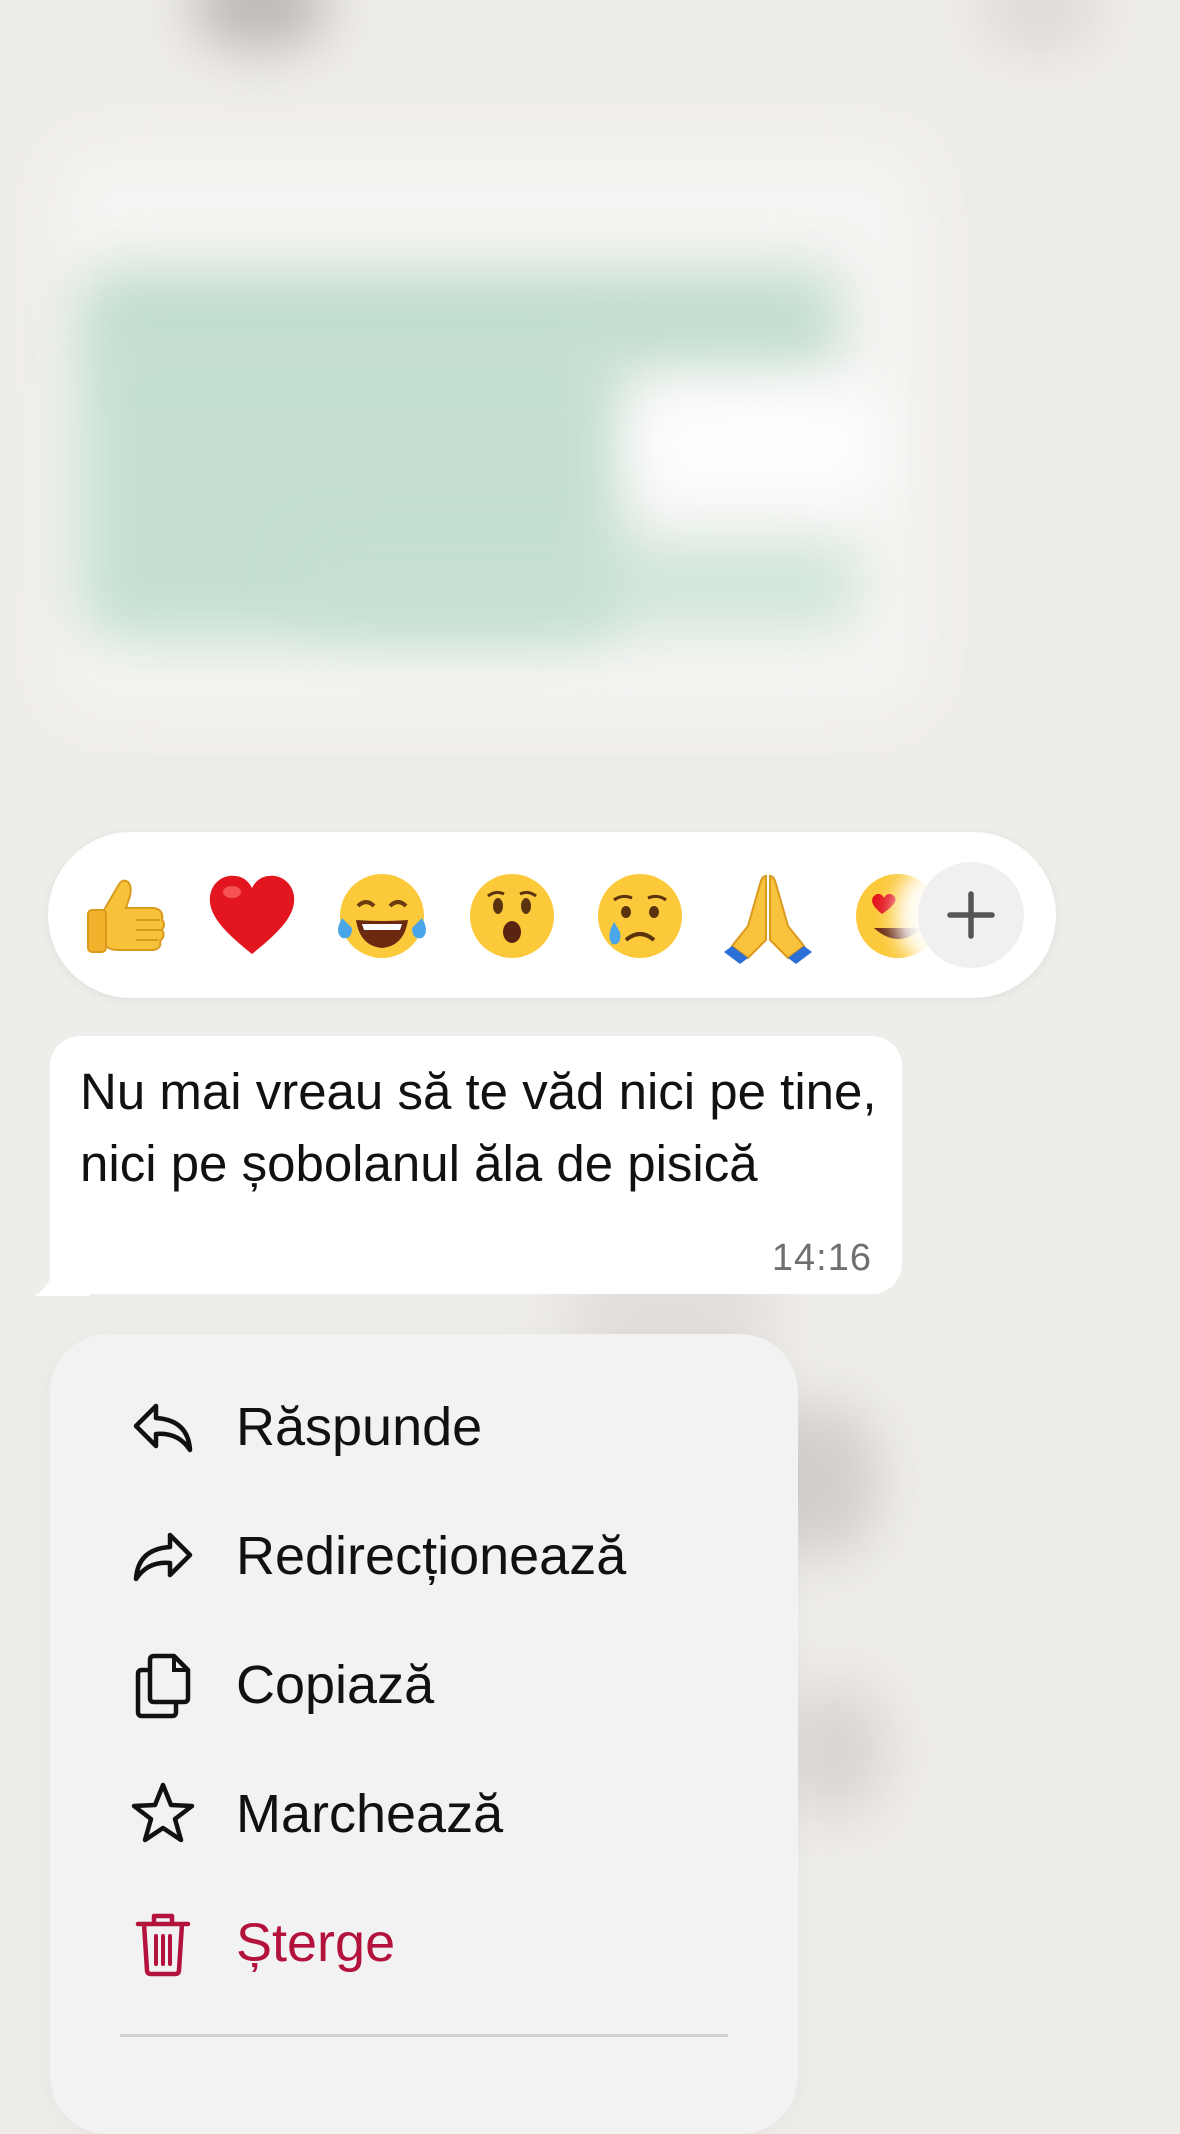  What do you see at coordinates (431, 1556) in the screenshot?
I see `menu-item-label: Redirecționează` at bounding box center [431, 1556].